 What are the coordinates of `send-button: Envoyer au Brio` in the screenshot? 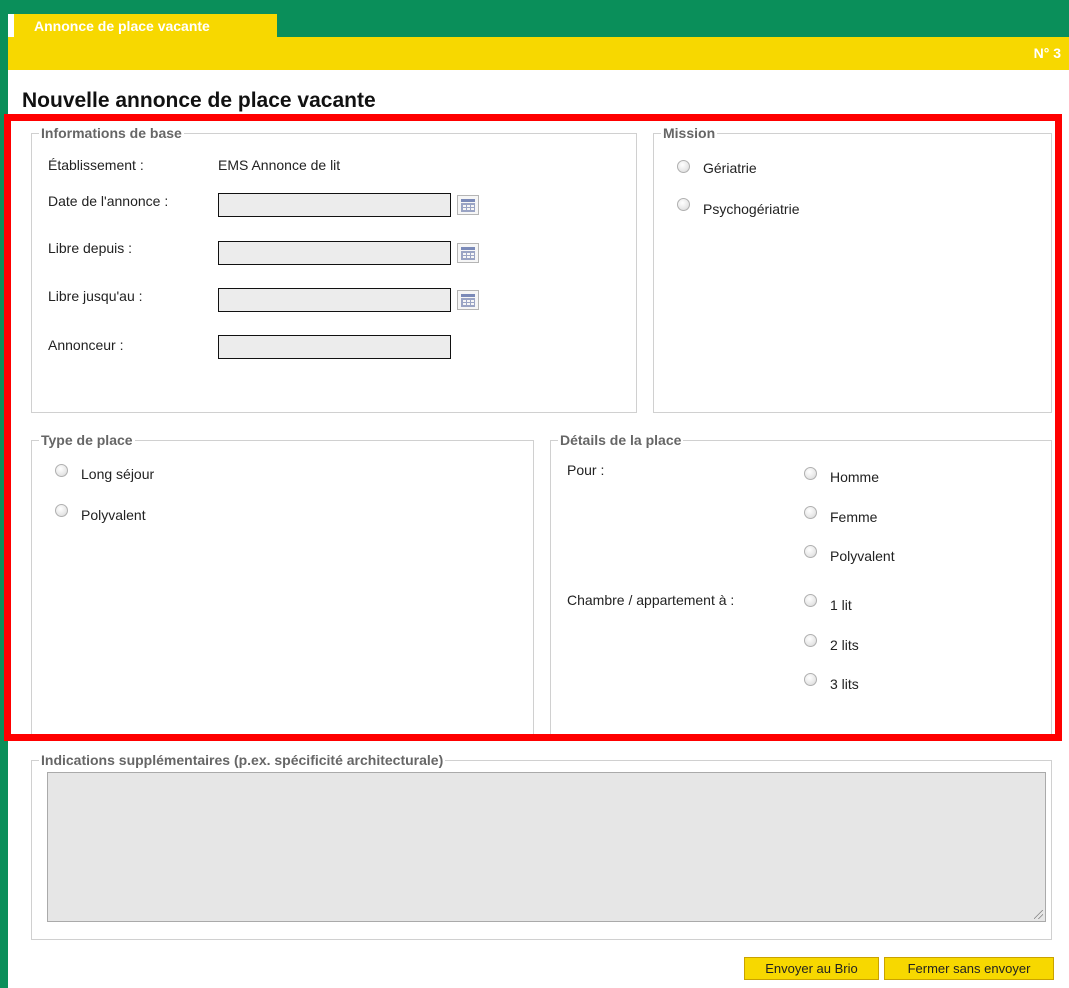 It's located at (811, 968).